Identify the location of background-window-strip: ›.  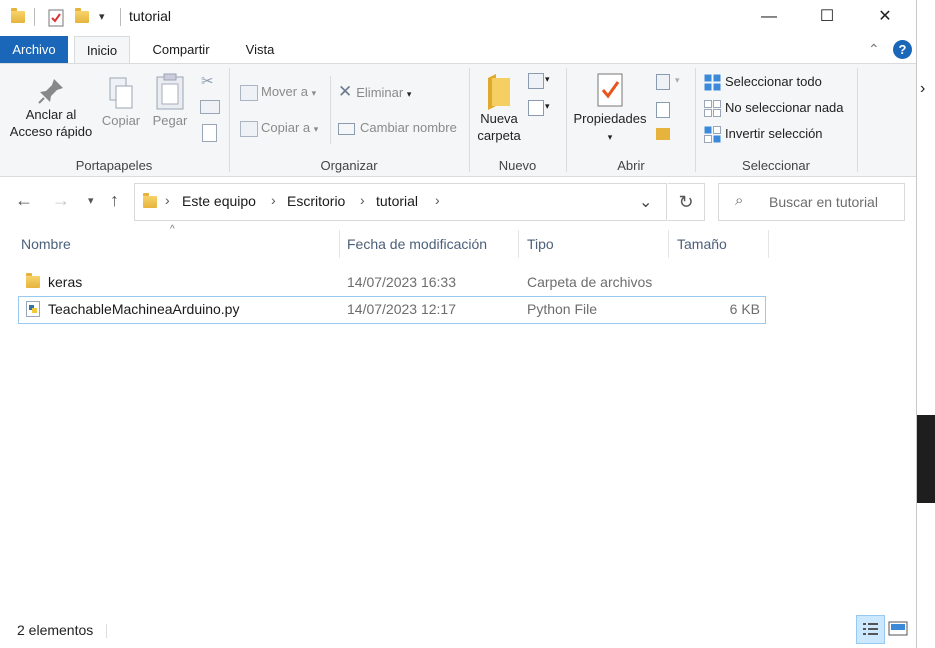
(925, 324).